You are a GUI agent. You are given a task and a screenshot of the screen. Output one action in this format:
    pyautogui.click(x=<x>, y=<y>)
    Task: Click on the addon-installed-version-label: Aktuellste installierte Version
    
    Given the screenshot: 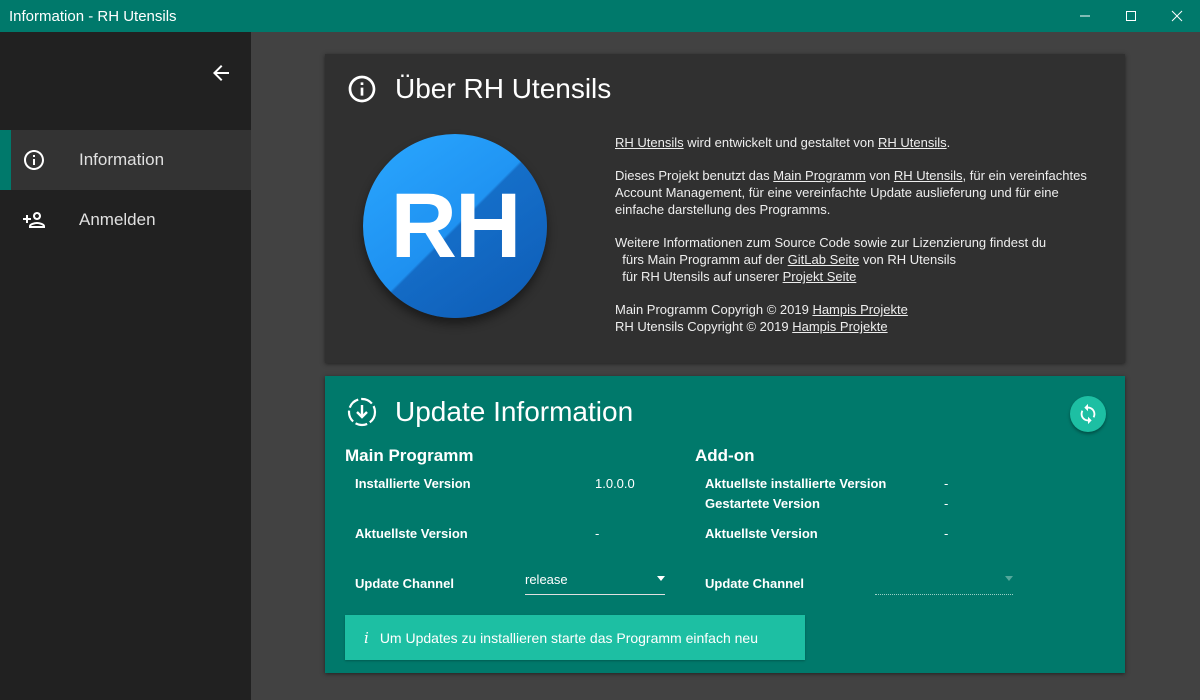 What is the action you would take?
    pyautogui.click(x=796, y=483)
    